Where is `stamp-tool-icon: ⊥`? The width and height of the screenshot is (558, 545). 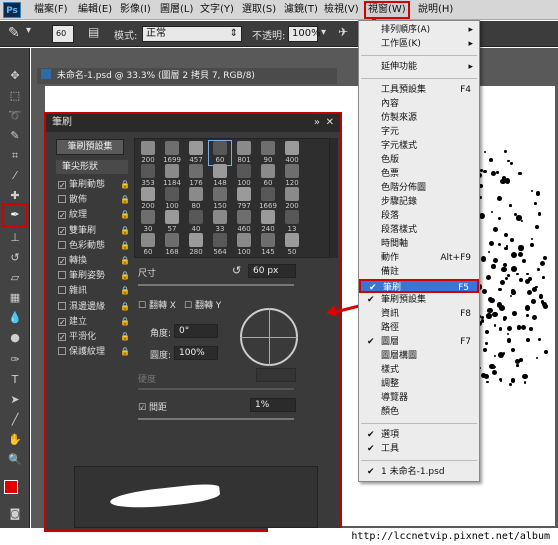
stamp-tool-icon: ⊥ is located at coordinates (15, 238).